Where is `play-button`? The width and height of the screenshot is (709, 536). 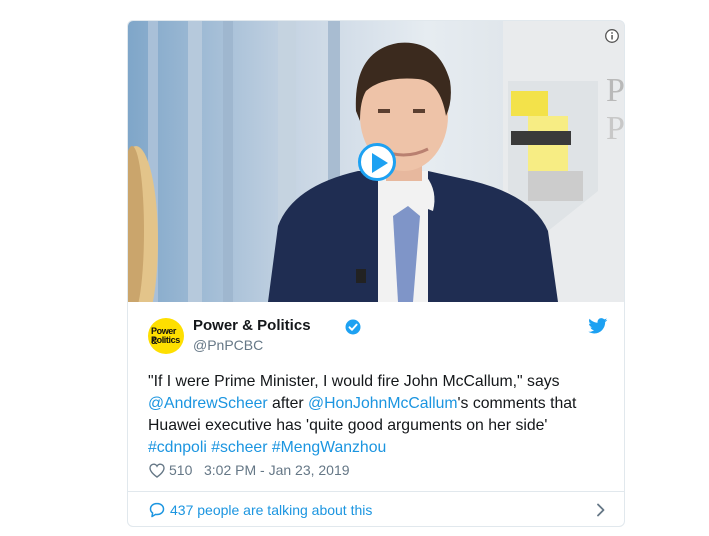
play-button is located at coordinates (377, 162).